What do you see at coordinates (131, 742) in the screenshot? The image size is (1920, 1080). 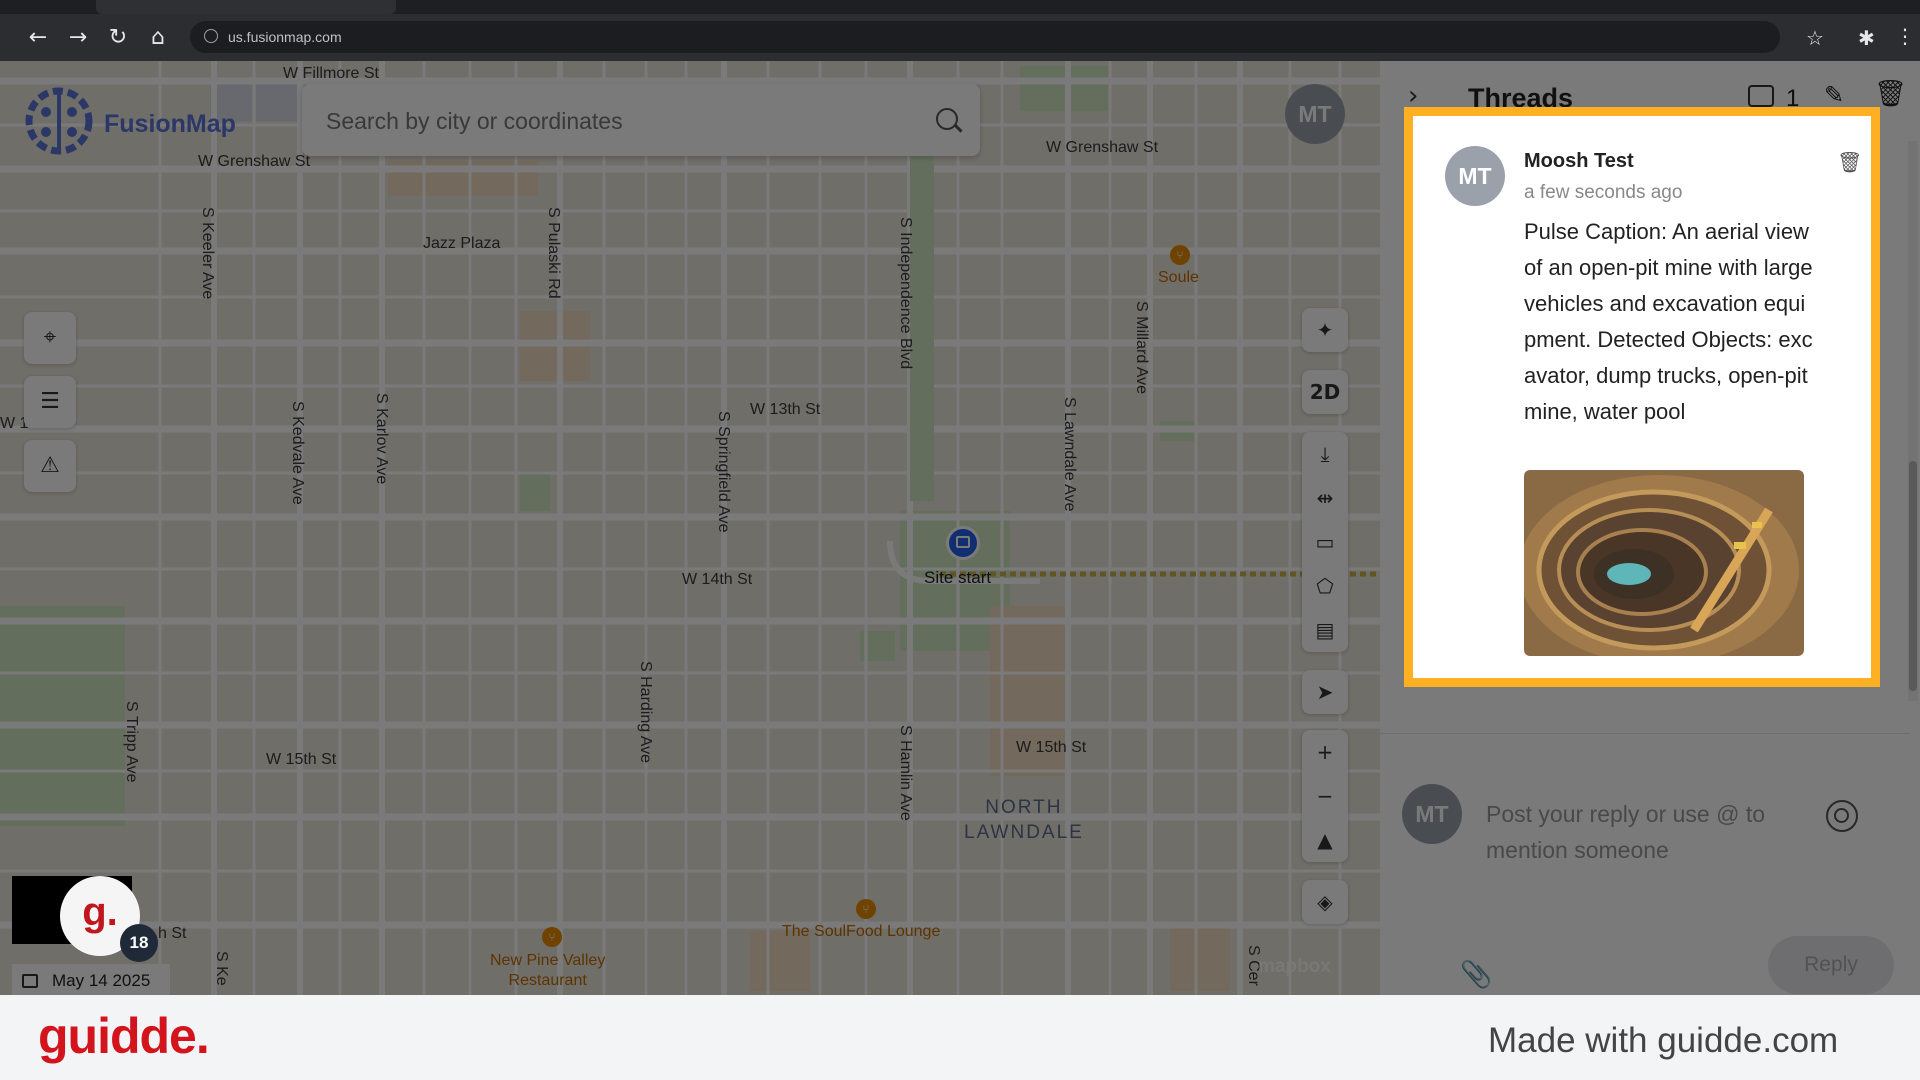 I see `street-label: S Tripp Ave` at bounding box center [131, 742].